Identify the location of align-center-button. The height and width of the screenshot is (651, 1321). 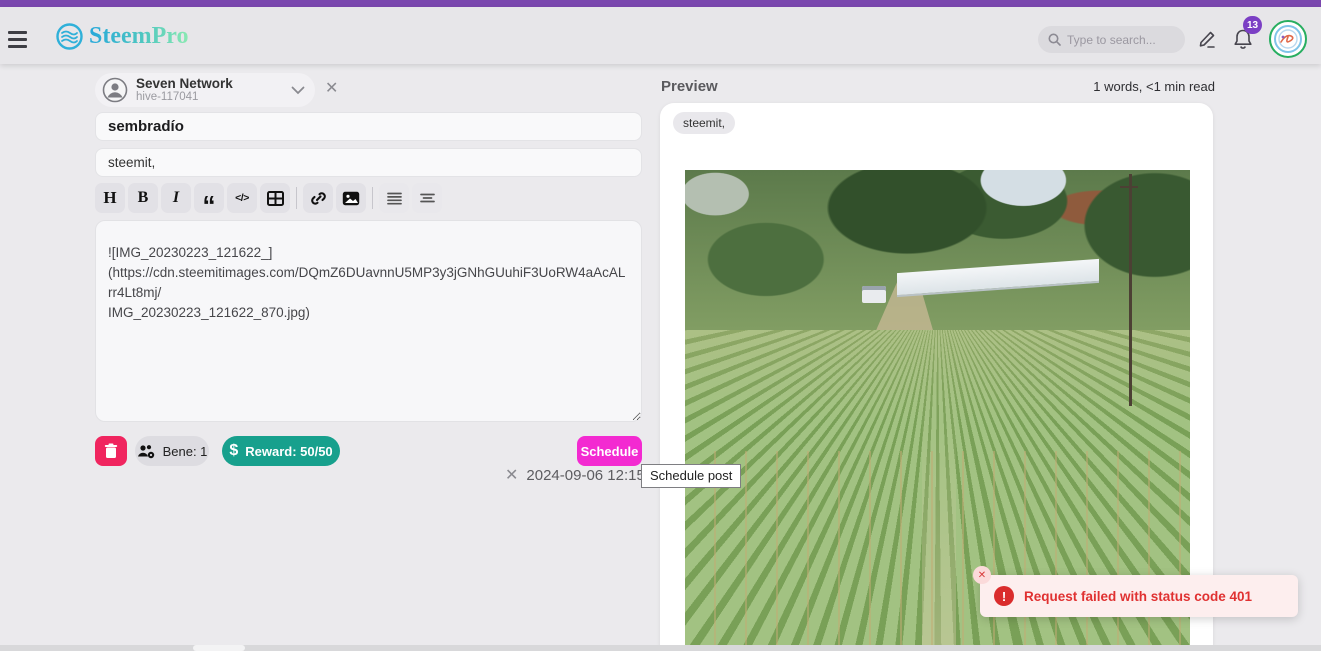
(427, 198).